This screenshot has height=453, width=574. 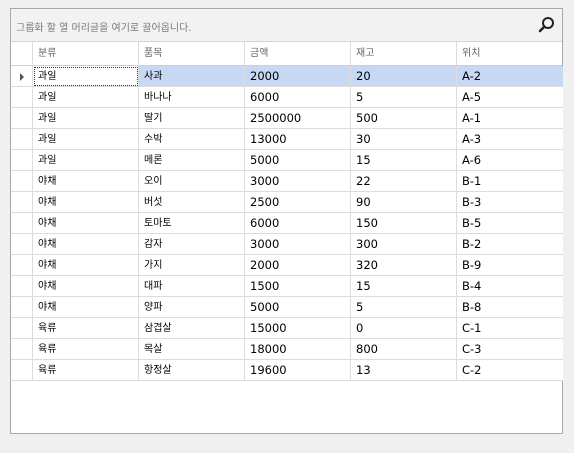 I want to click on cell-price: 18000, so click(x=298, y=349).